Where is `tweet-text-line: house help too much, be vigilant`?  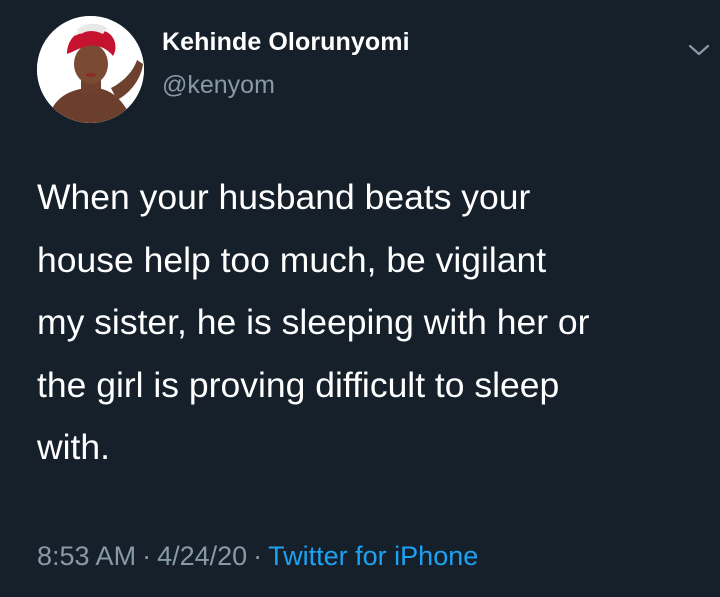 tweet-text-line: house help too much, be vigilant is located at coordinates (292, 259).